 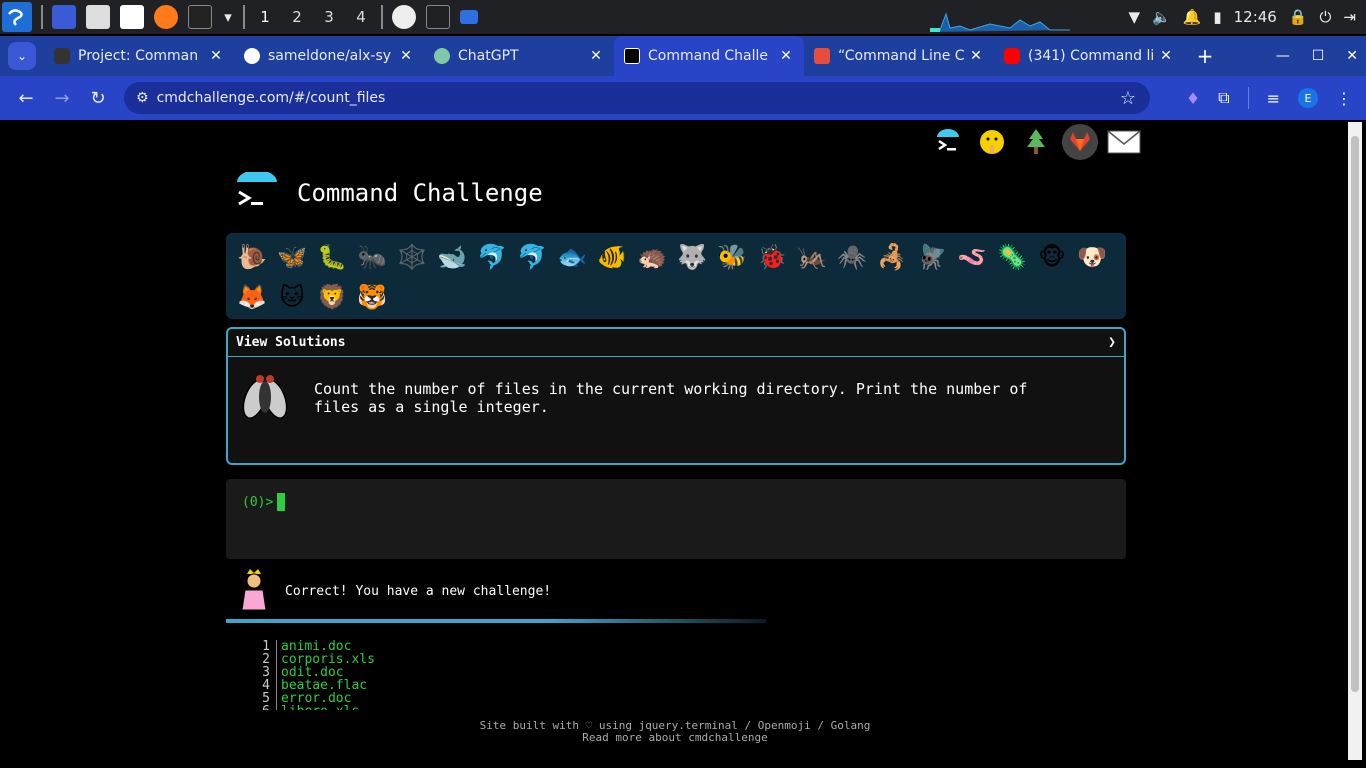 What do you see at coordinates (692, 257) in the screenshot?
I see `challenge-animal-icon: 🐺` at bounding box center [692, 257].